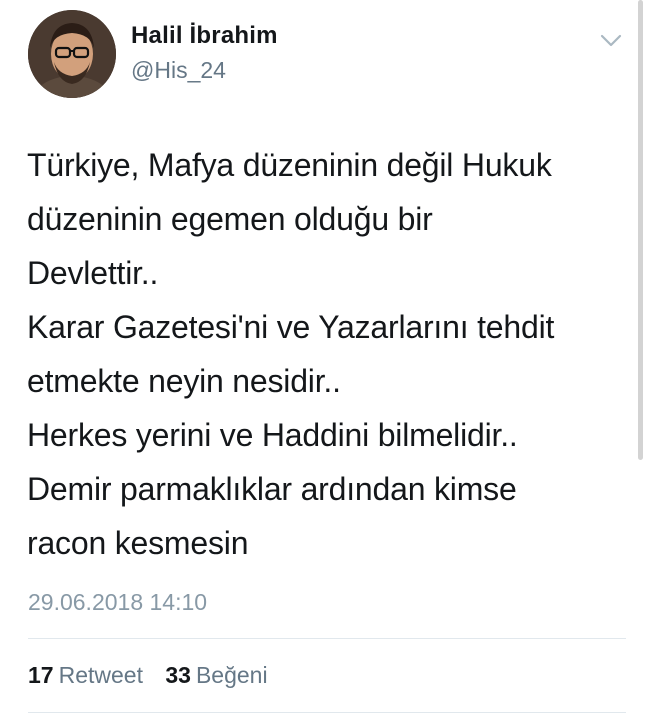  I want to click on retweet-count: 17, so click(41, 675).